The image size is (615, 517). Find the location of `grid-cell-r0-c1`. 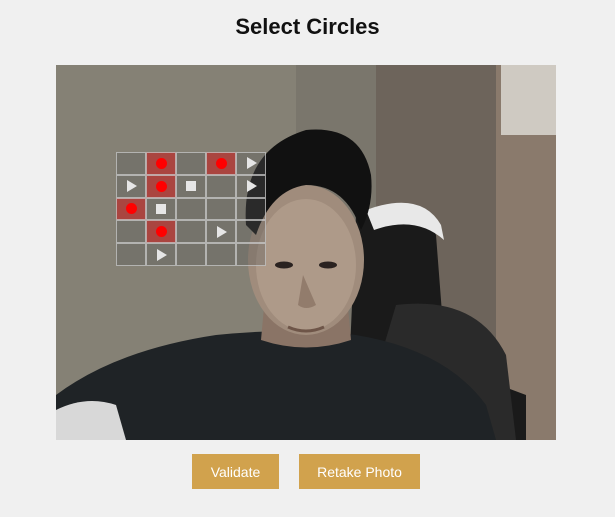

grid-cell-r0-c1 is located at coordinates (161, 163).